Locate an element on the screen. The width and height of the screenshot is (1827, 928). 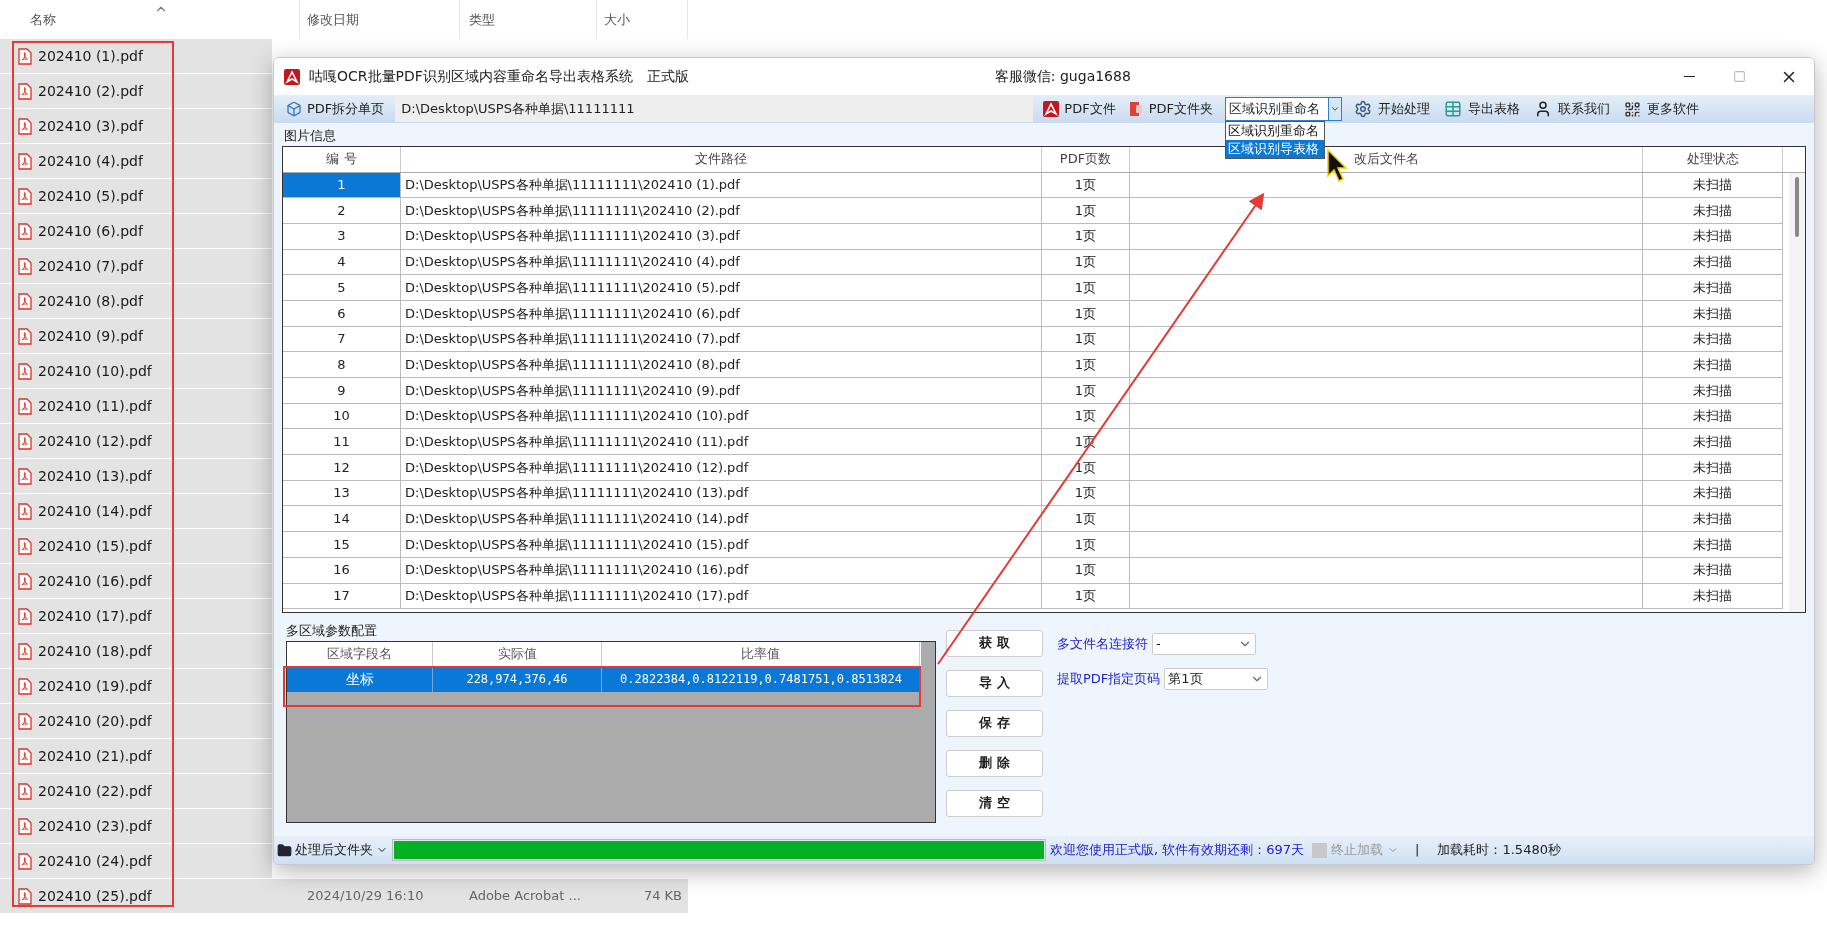
toolbar-button: 开始处理 is located at coordinates (1392, 109).